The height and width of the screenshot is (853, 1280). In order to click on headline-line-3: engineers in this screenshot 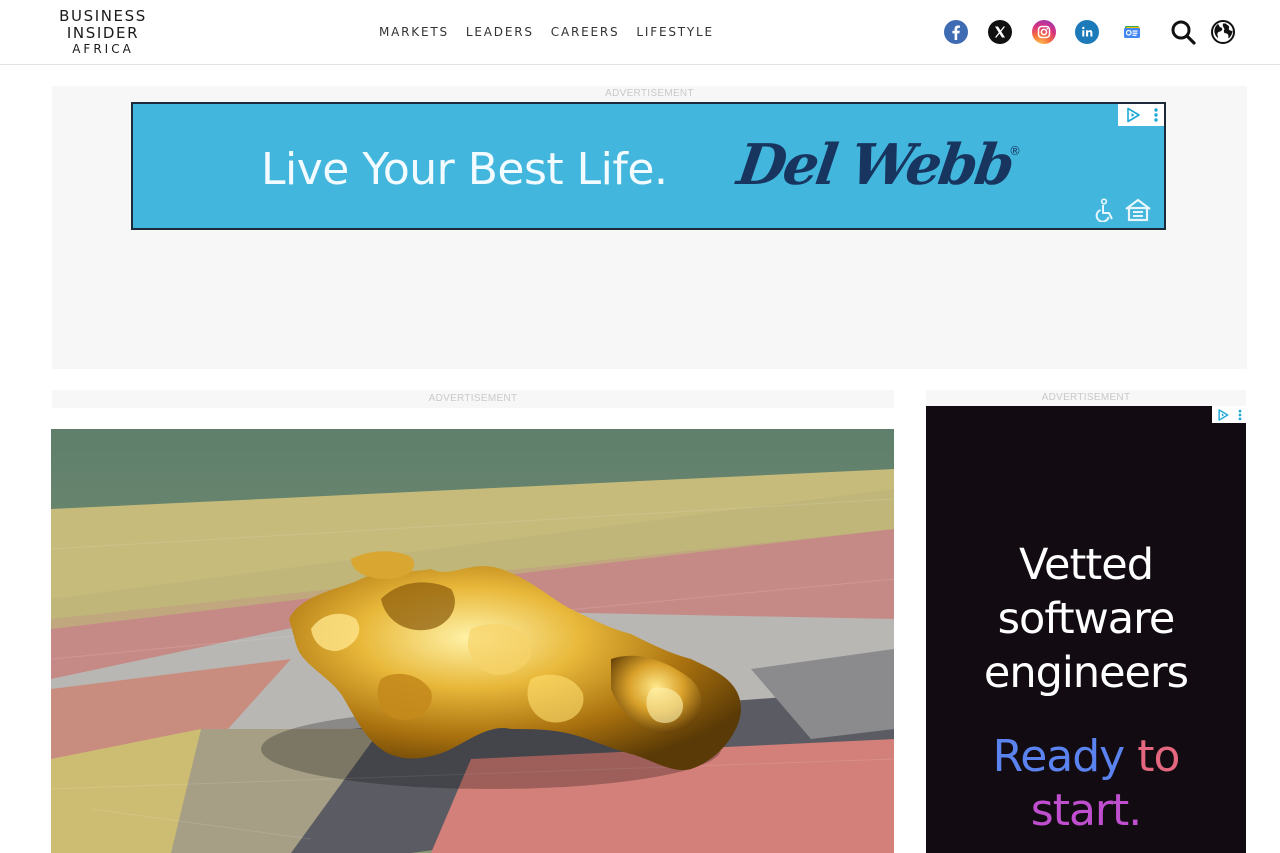, I will do `click(1086, 673)`.